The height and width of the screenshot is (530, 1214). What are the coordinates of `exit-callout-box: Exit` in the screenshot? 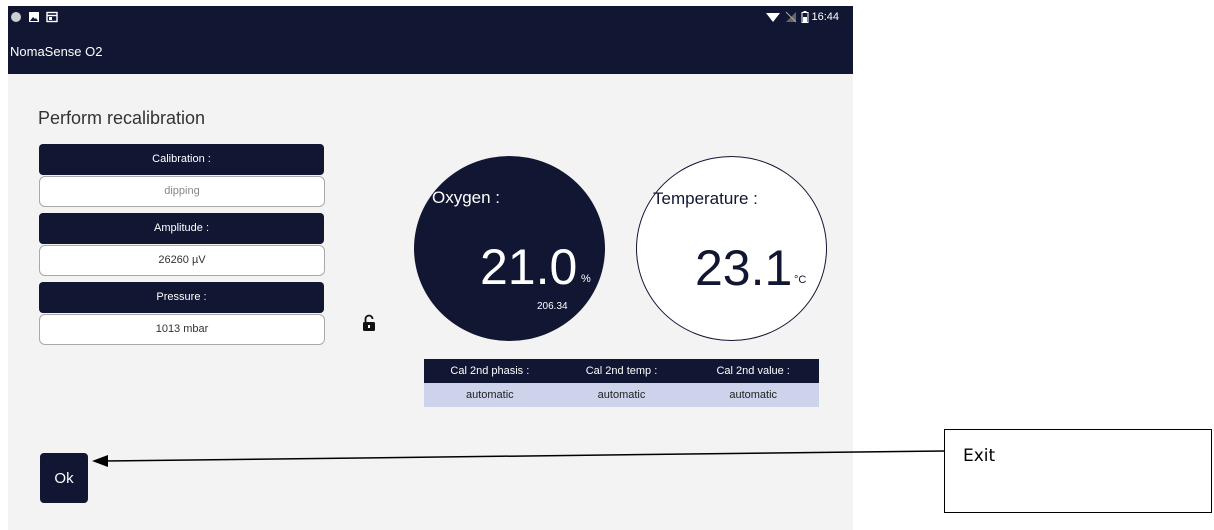 It's located at (1078, 471).